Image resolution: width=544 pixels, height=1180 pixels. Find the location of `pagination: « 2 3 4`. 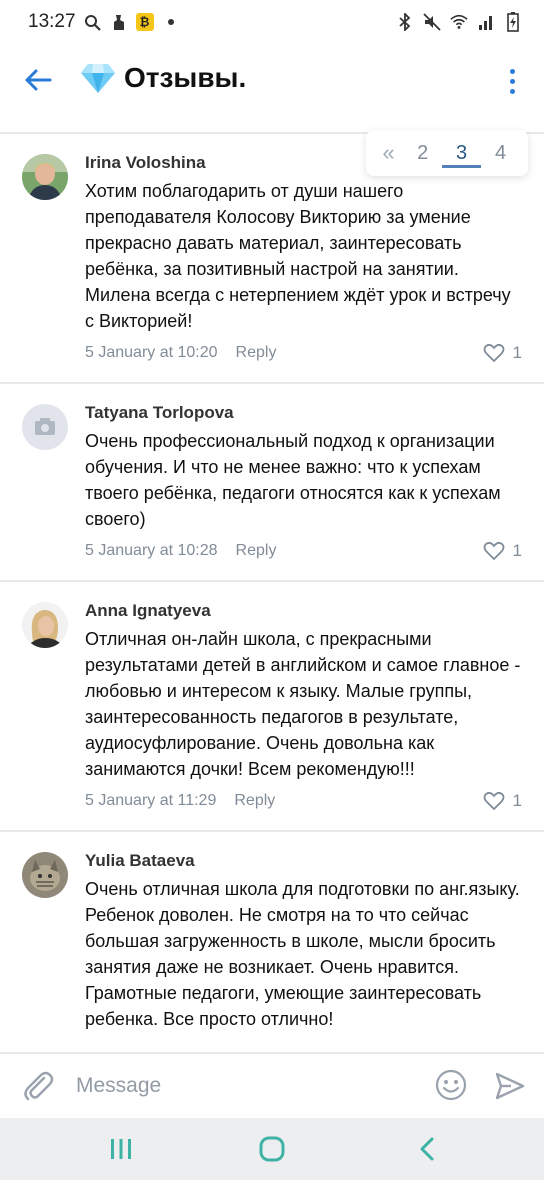

pagination: « 2 3 4 is located at coordinates (447, 153).